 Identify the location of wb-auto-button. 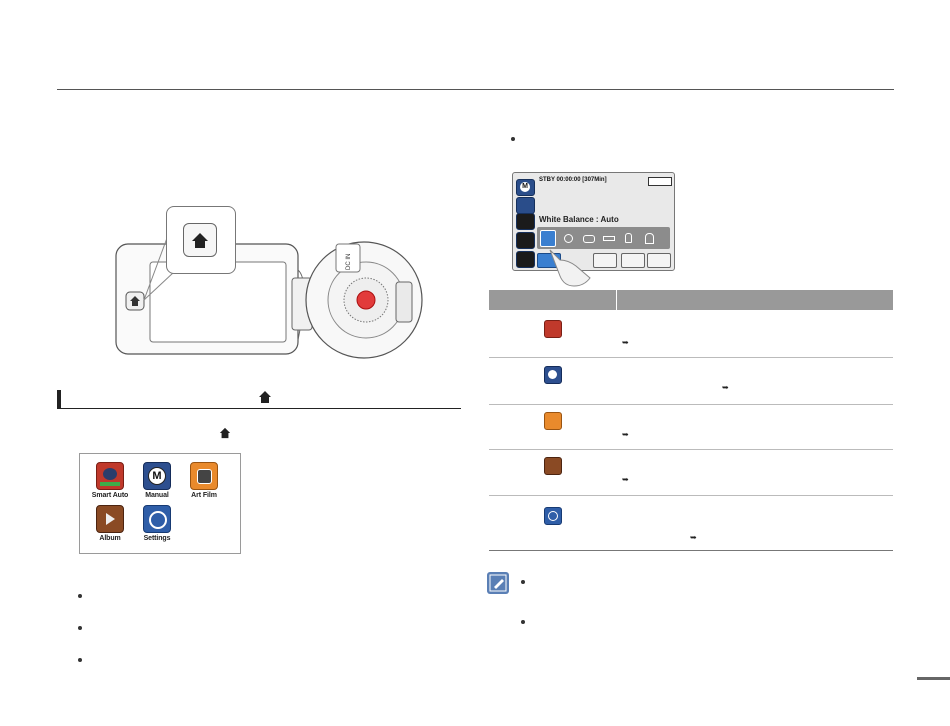
(548, 238).